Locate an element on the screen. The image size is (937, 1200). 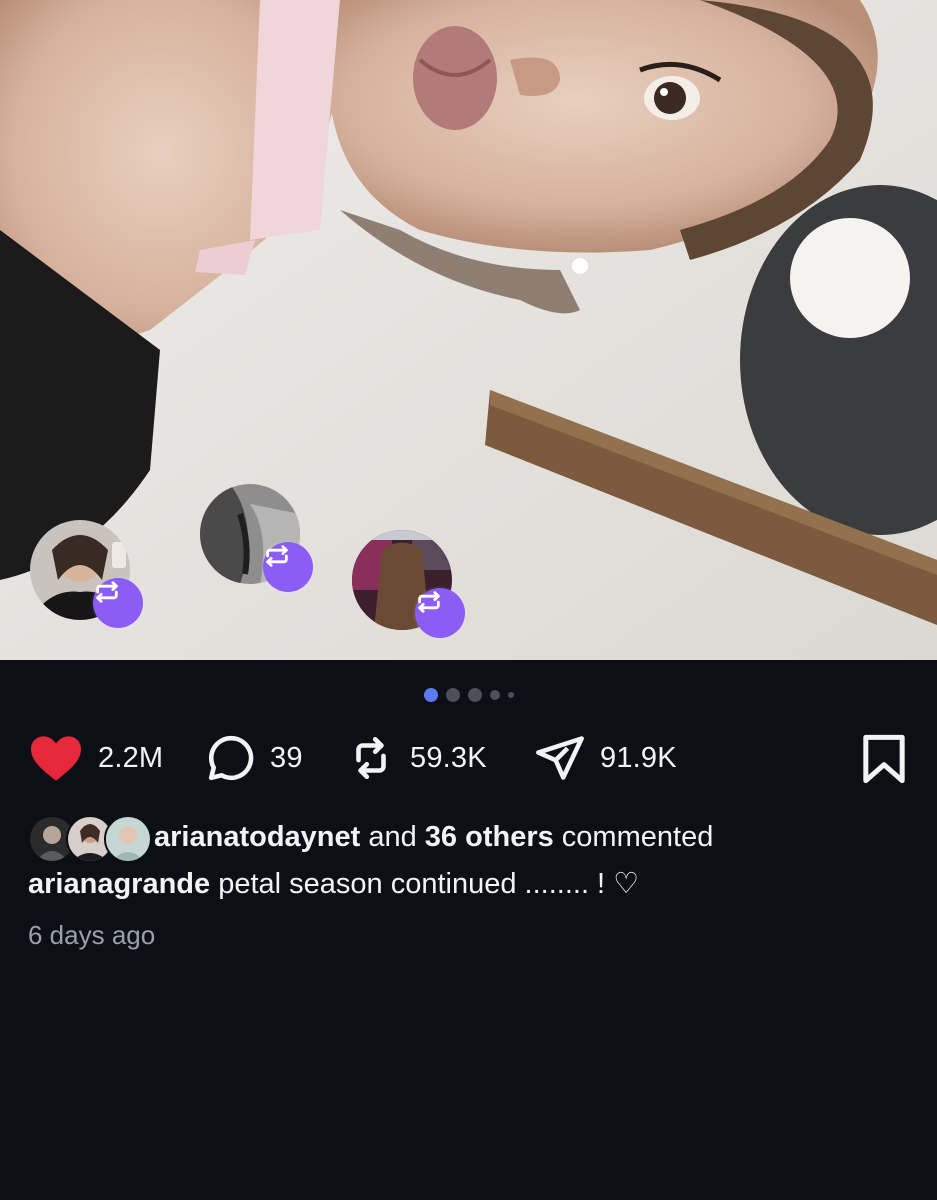
comment-icon is located at coordinates (231, 758).